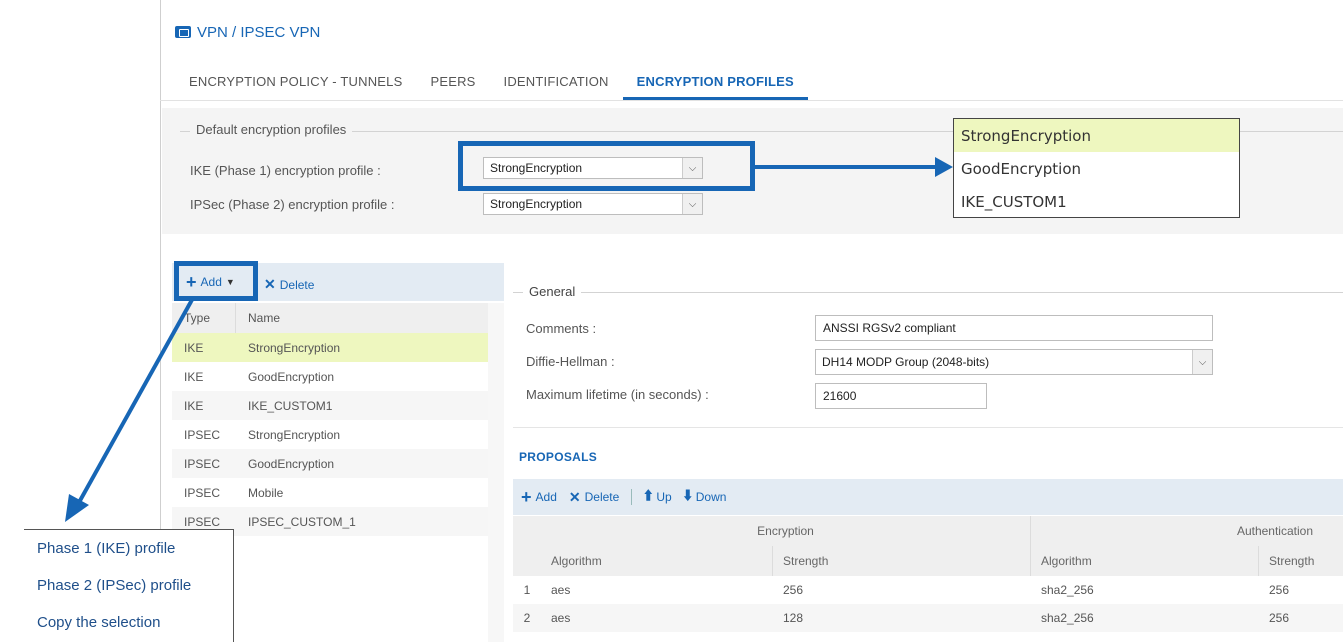 The image size is (1343, 642). What do you see at coordinates (848, 167) in the screenshot?
I see `callout-connector` at bounding box center [848, 167].